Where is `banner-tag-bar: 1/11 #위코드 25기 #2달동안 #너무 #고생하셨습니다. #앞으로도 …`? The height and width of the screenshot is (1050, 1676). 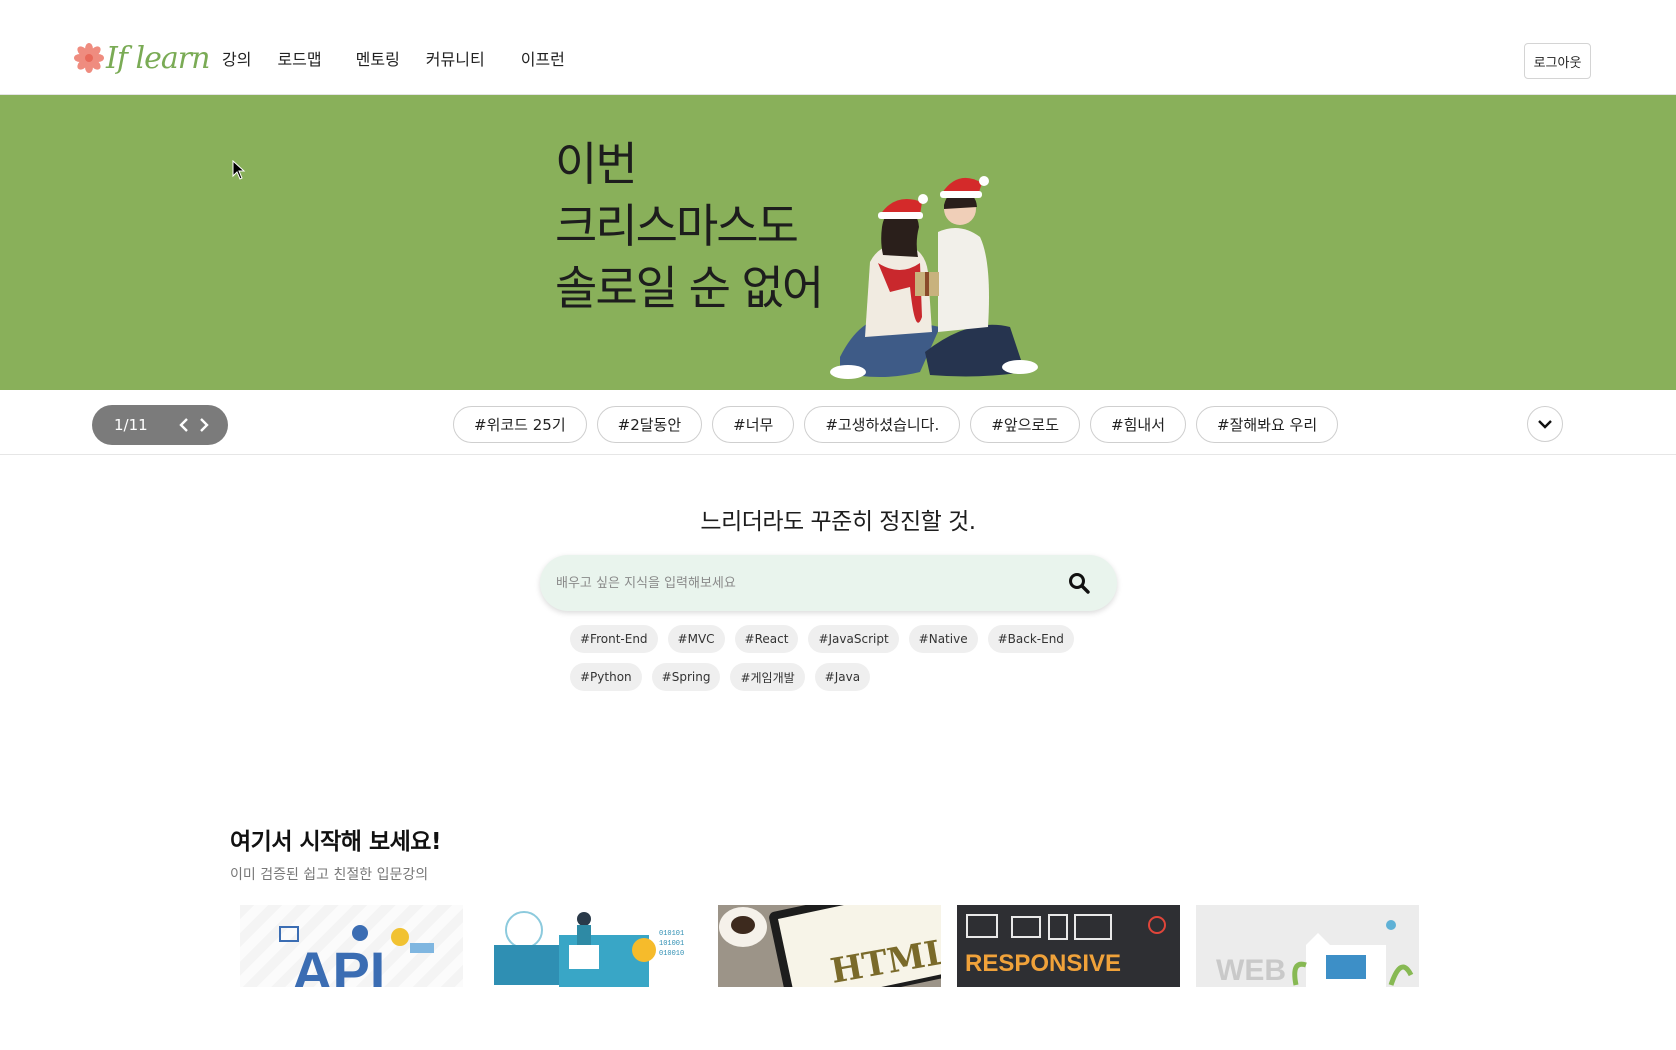 banner-tag-bar: 1/11 #위코드 25기 #2달동안 #너무 #고생하셨습니다. #앞으로도 … is located at coordinates (838, 422).